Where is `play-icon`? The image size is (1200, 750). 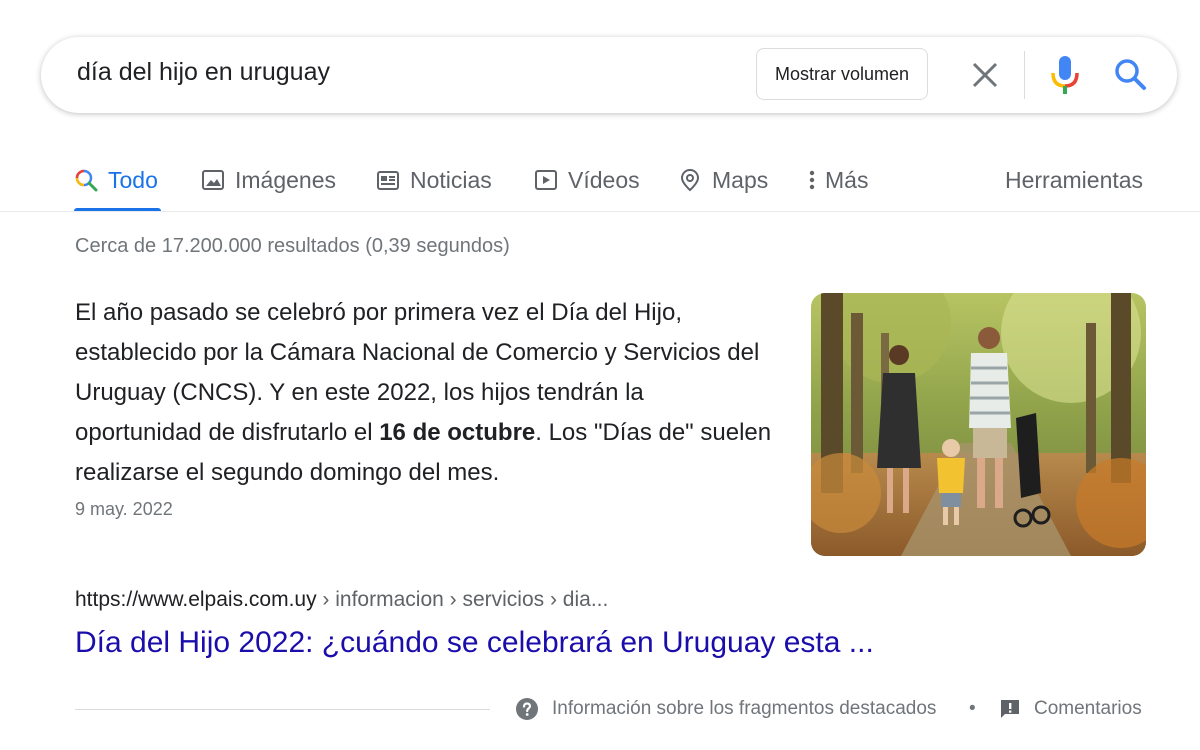 play-icon is located at coordinates (546, 180).